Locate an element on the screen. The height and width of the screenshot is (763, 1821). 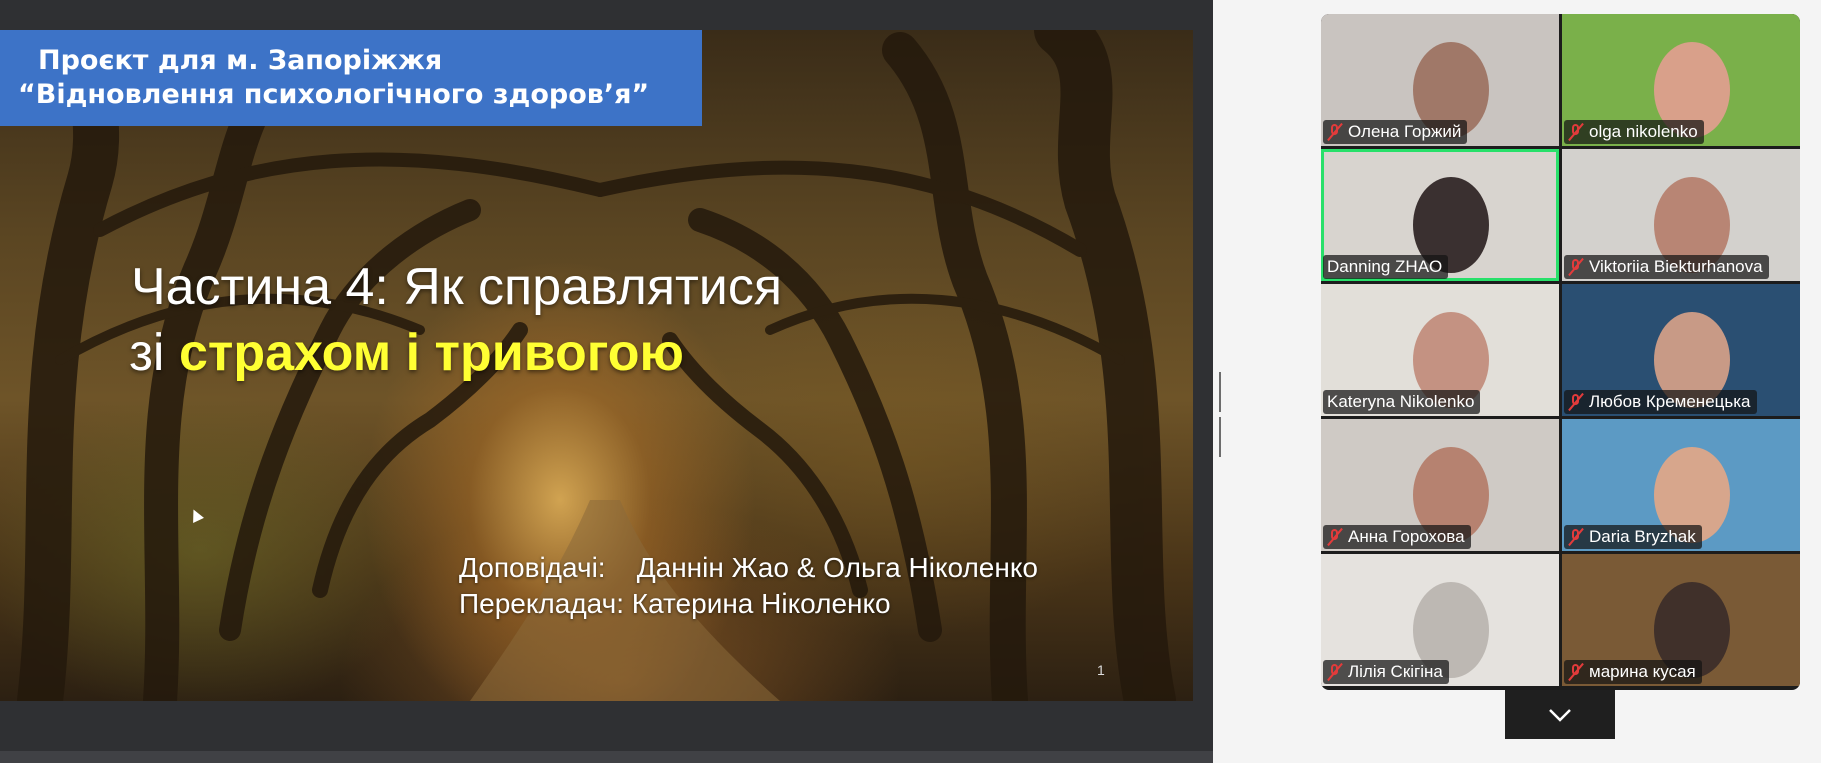
speakers-label: Доповідачі: is located at coordinates (532, 567).